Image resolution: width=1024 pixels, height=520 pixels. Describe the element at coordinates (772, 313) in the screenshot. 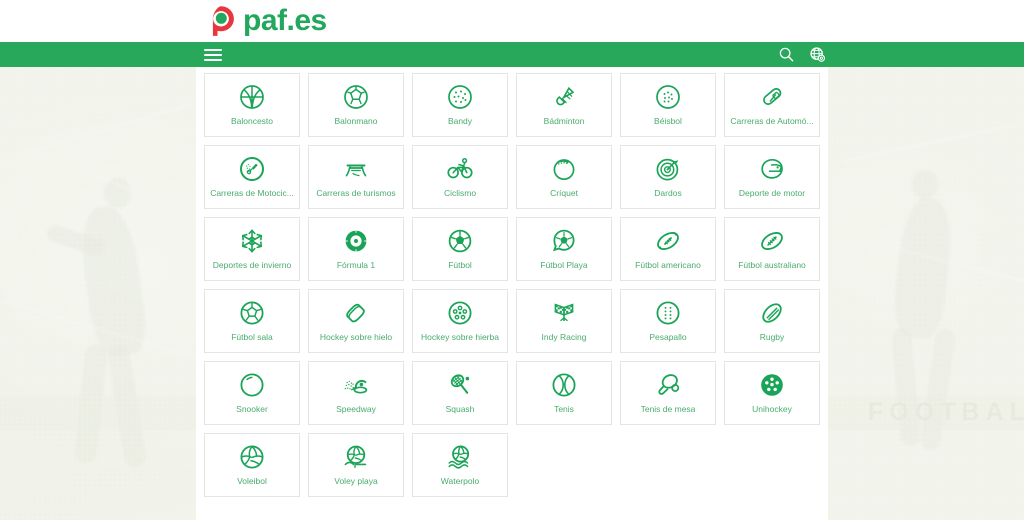

I see `rugby-ball-icon` at that location.